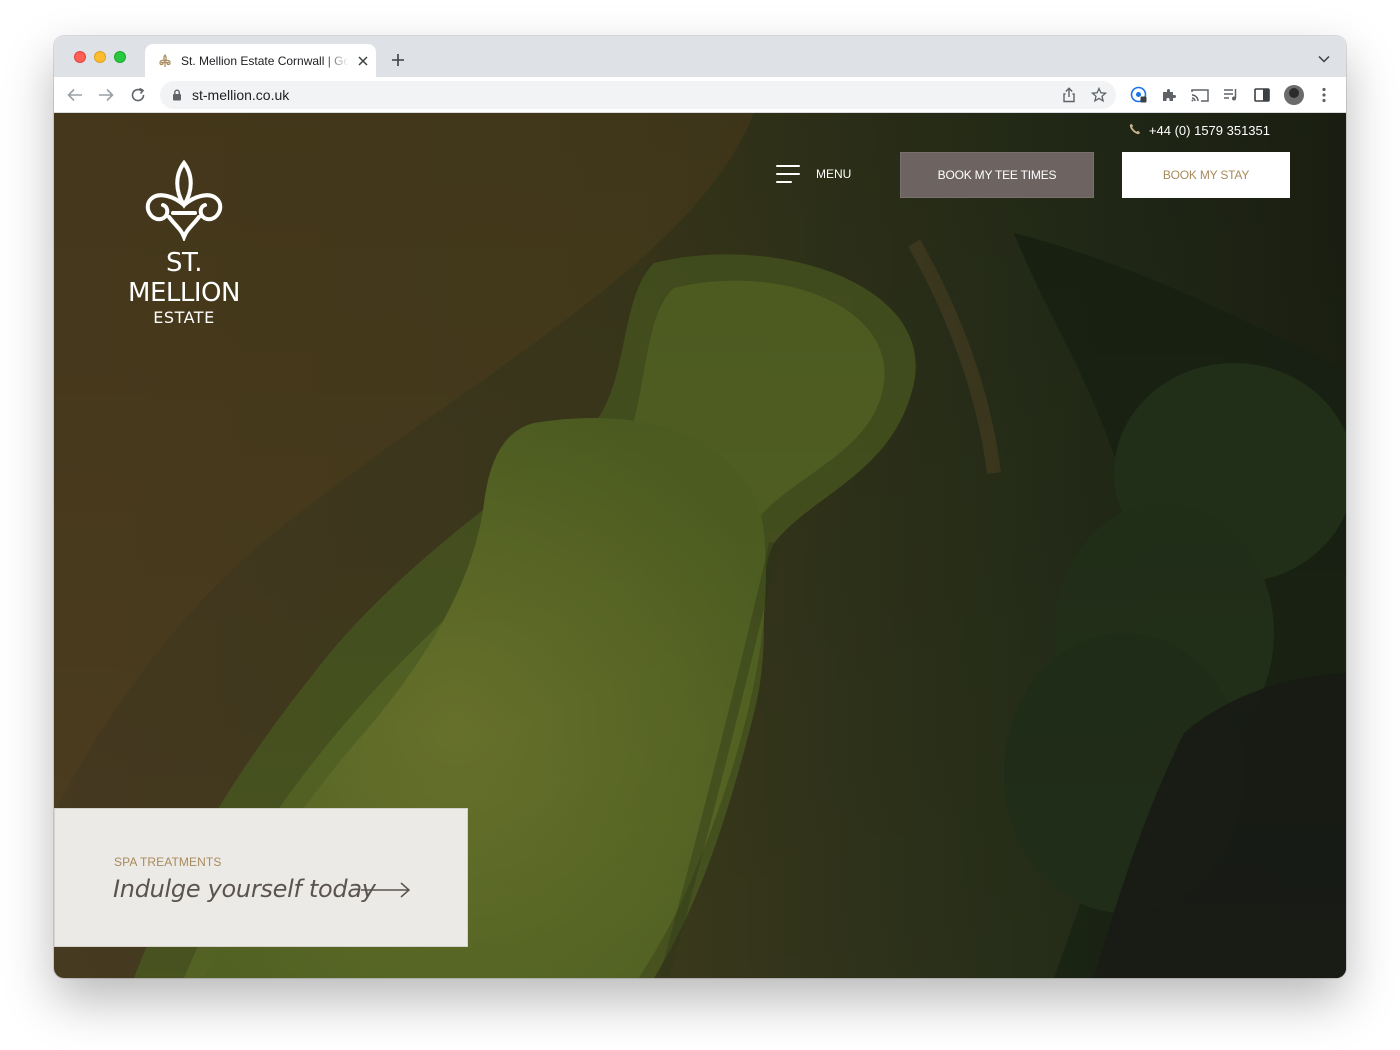  What do you see at coordinates (834, 174) in the screenshot?
I see `menu-label: MENU` at bounding box center [834, 174].